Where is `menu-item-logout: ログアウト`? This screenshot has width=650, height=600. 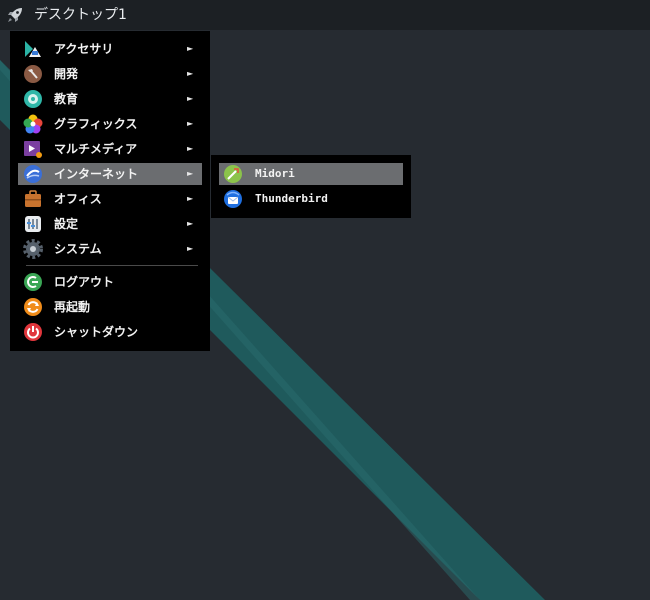 menu-item-logout: ログアウト is located at coordinates (110, 282).